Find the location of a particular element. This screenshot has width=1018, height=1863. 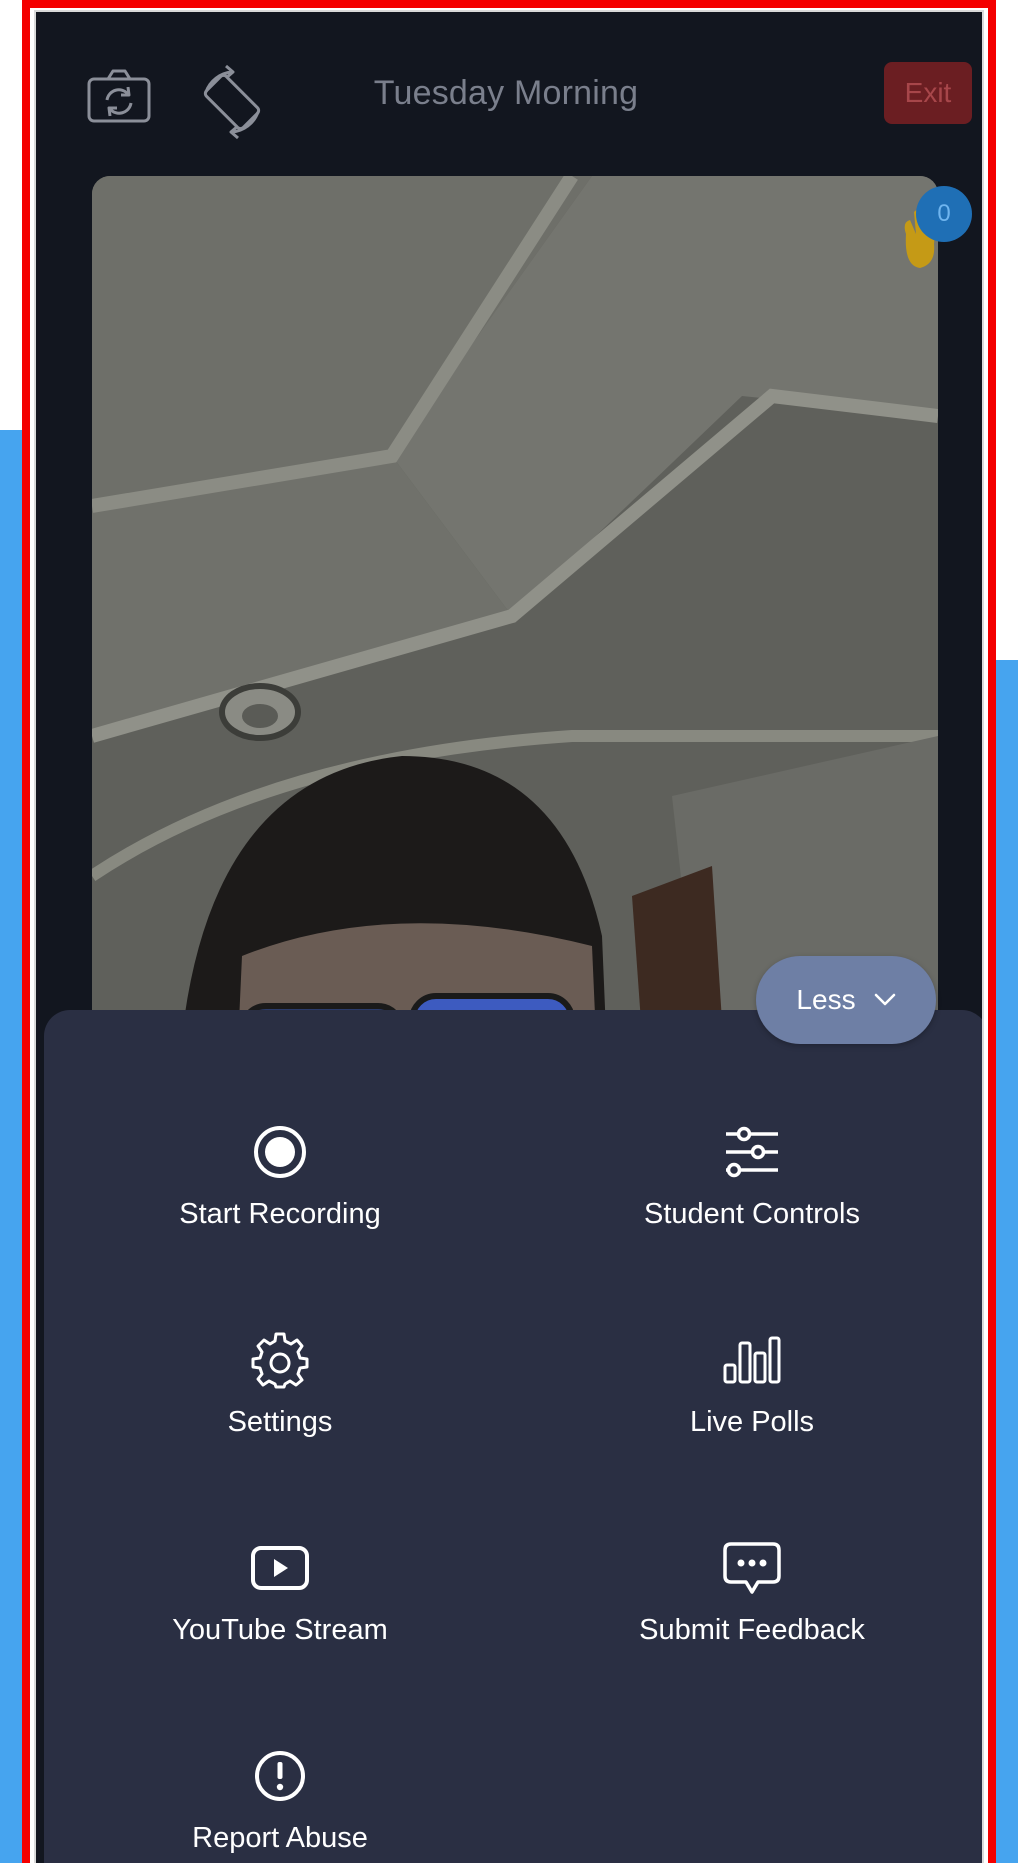

student-controls-button: Student Controls is located at coordinates (749, 1205).